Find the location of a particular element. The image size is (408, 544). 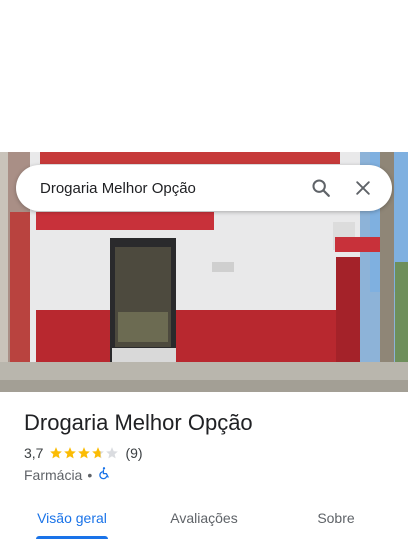

reviews-count: (9) is located at coordinates (133, 453).